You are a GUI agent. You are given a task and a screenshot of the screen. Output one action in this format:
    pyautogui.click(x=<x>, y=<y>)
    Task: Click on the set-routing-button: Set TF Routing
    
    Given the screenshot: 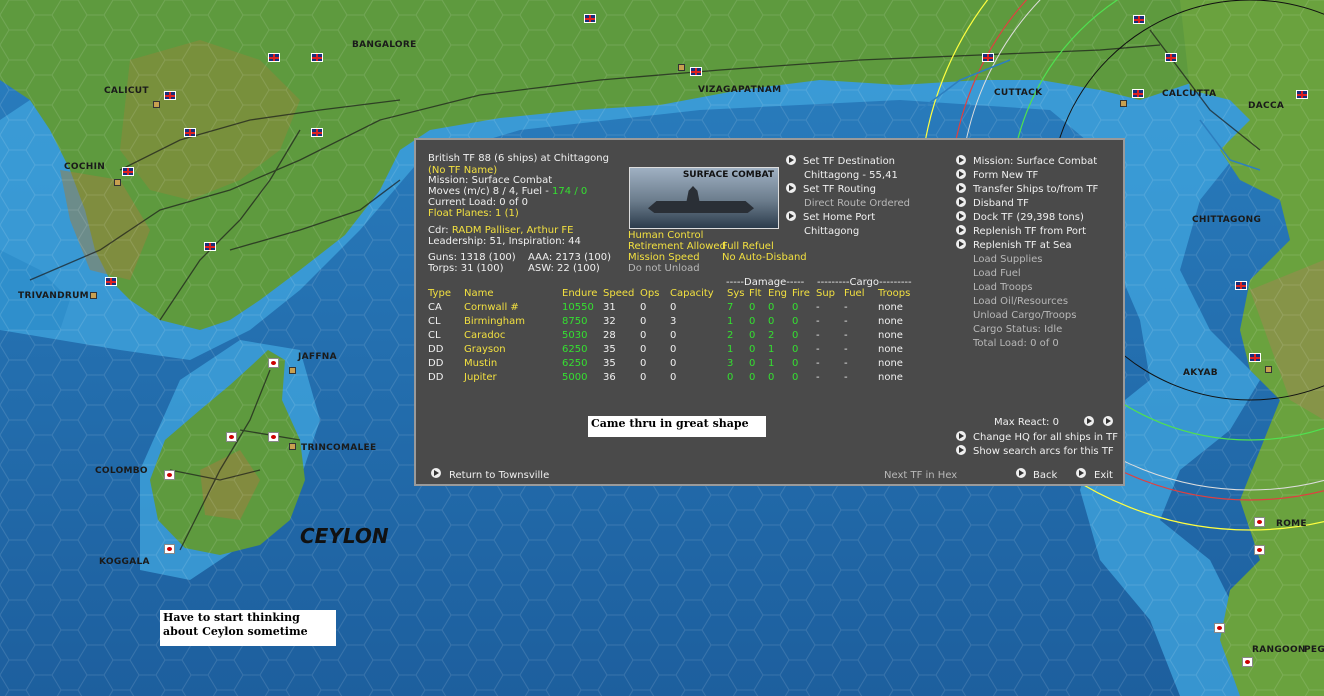 What is the action you would take?
    pyautogui.click(x=839, y=190)
    